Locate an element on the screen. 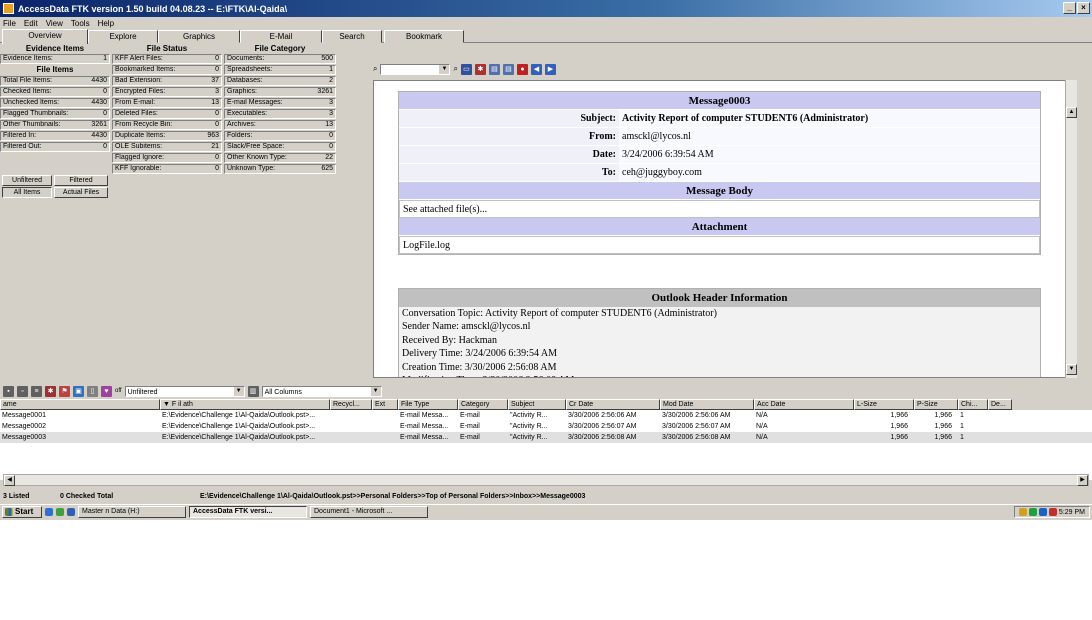  file-category-row: Folders: 0 is located at coordinates (280, 136).